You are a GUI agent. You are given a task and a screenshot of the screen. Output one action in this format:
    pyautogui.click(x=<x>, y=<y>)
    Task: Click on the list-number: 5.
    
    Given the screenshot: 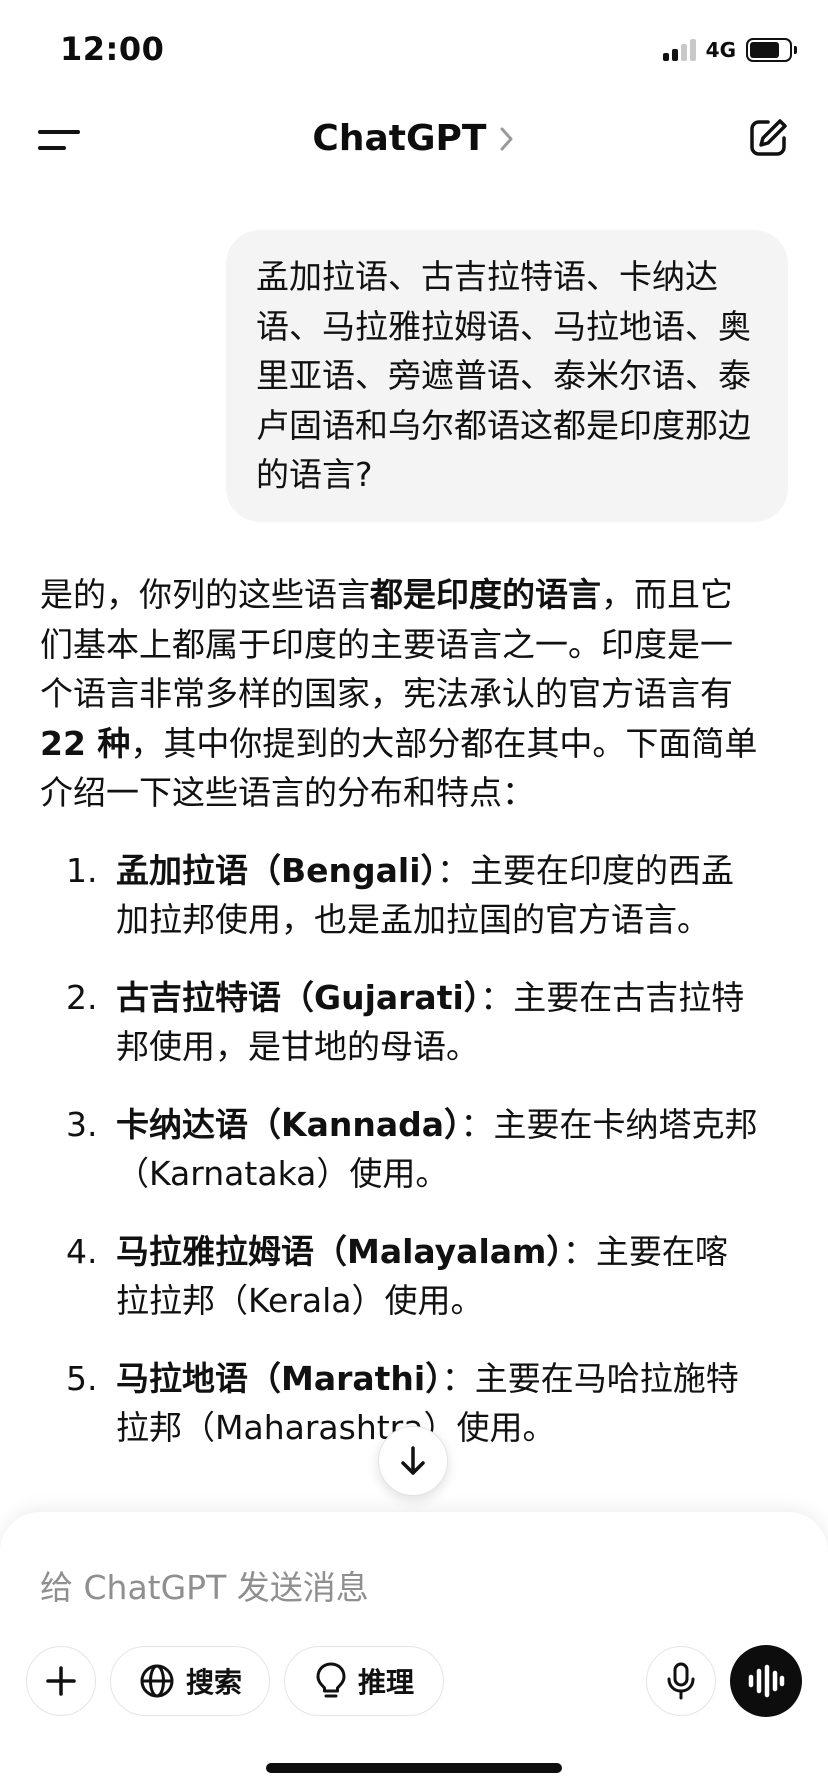 What is the action you would take?
    pyautogui.click(x=82, y=1378)
    